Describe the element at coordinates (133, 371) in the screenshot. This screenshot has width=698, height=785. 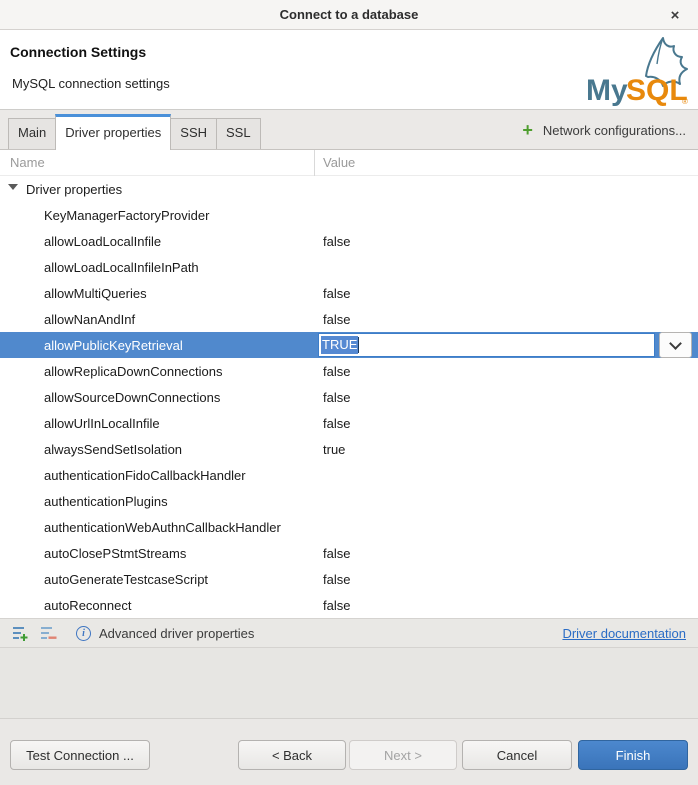
I see `property-name: allowReplicaDownConnections` at that location.